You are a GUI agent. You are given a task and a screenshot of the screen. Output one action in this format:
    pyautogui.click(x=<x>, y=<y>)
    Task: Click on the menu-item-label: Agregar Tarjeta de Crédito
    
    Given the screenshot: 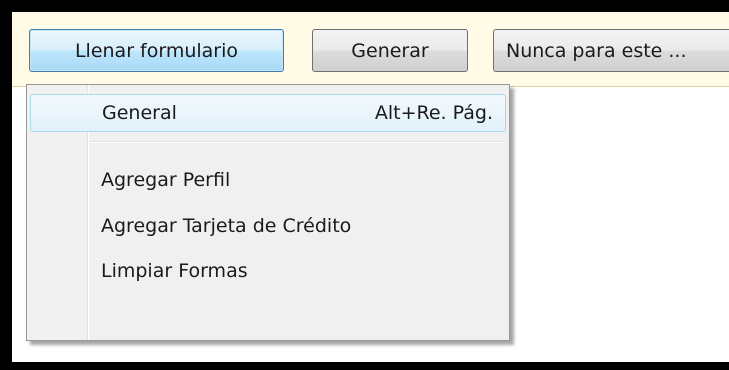 What is the action you would take?
    pyautogui.click(x=226, y=226)
    